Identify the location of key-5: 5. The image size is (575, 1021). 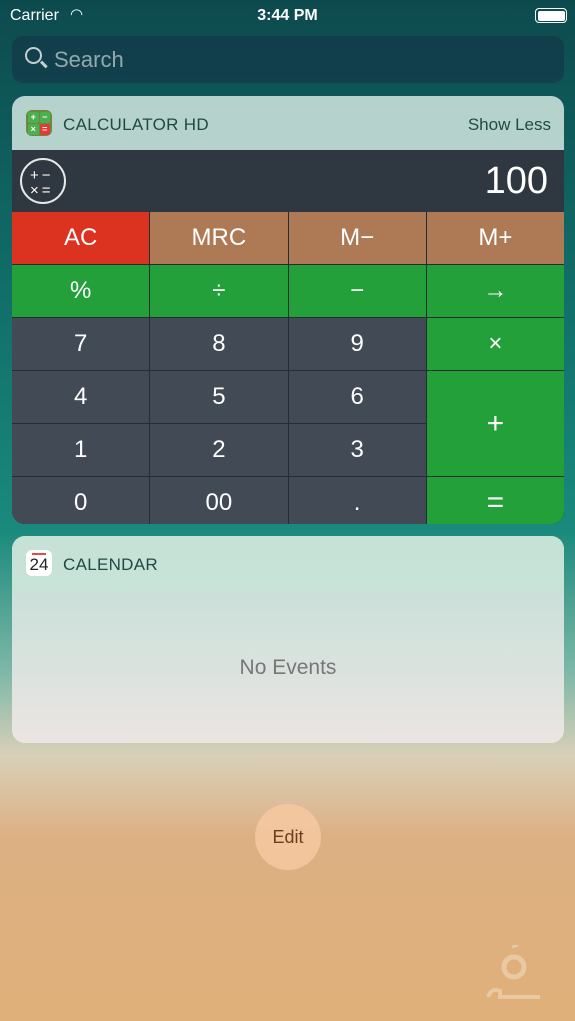
(219, 397).